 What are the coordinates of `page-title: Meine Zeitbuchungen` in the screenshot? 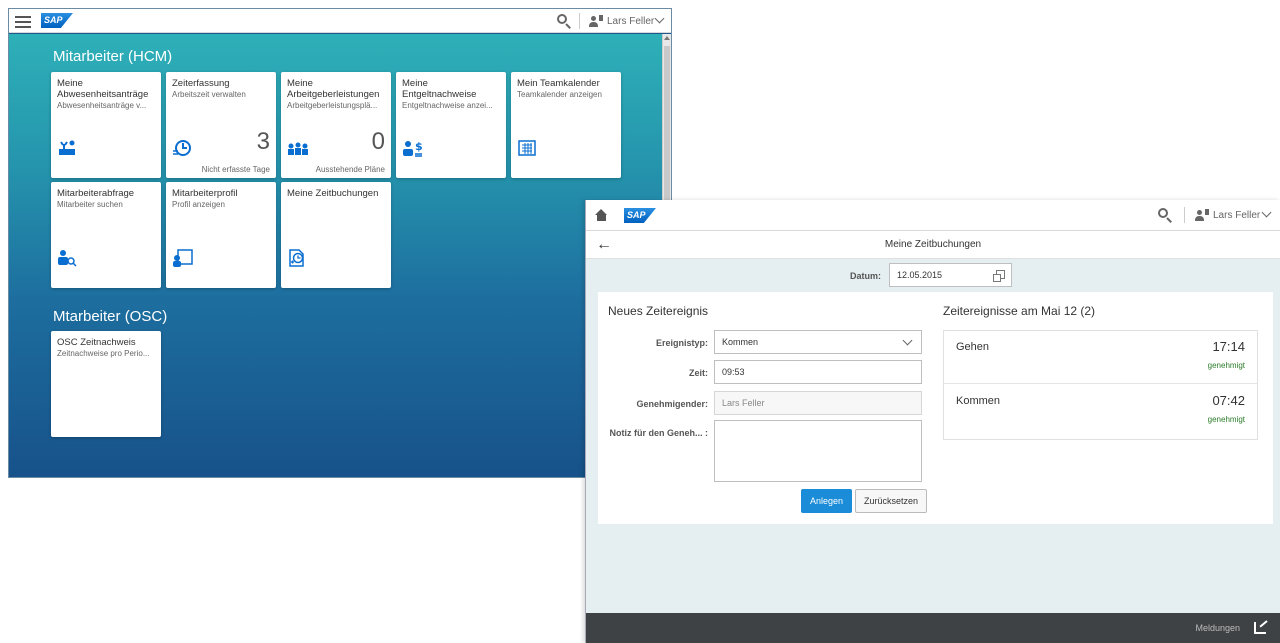 It's located at (933, 244).